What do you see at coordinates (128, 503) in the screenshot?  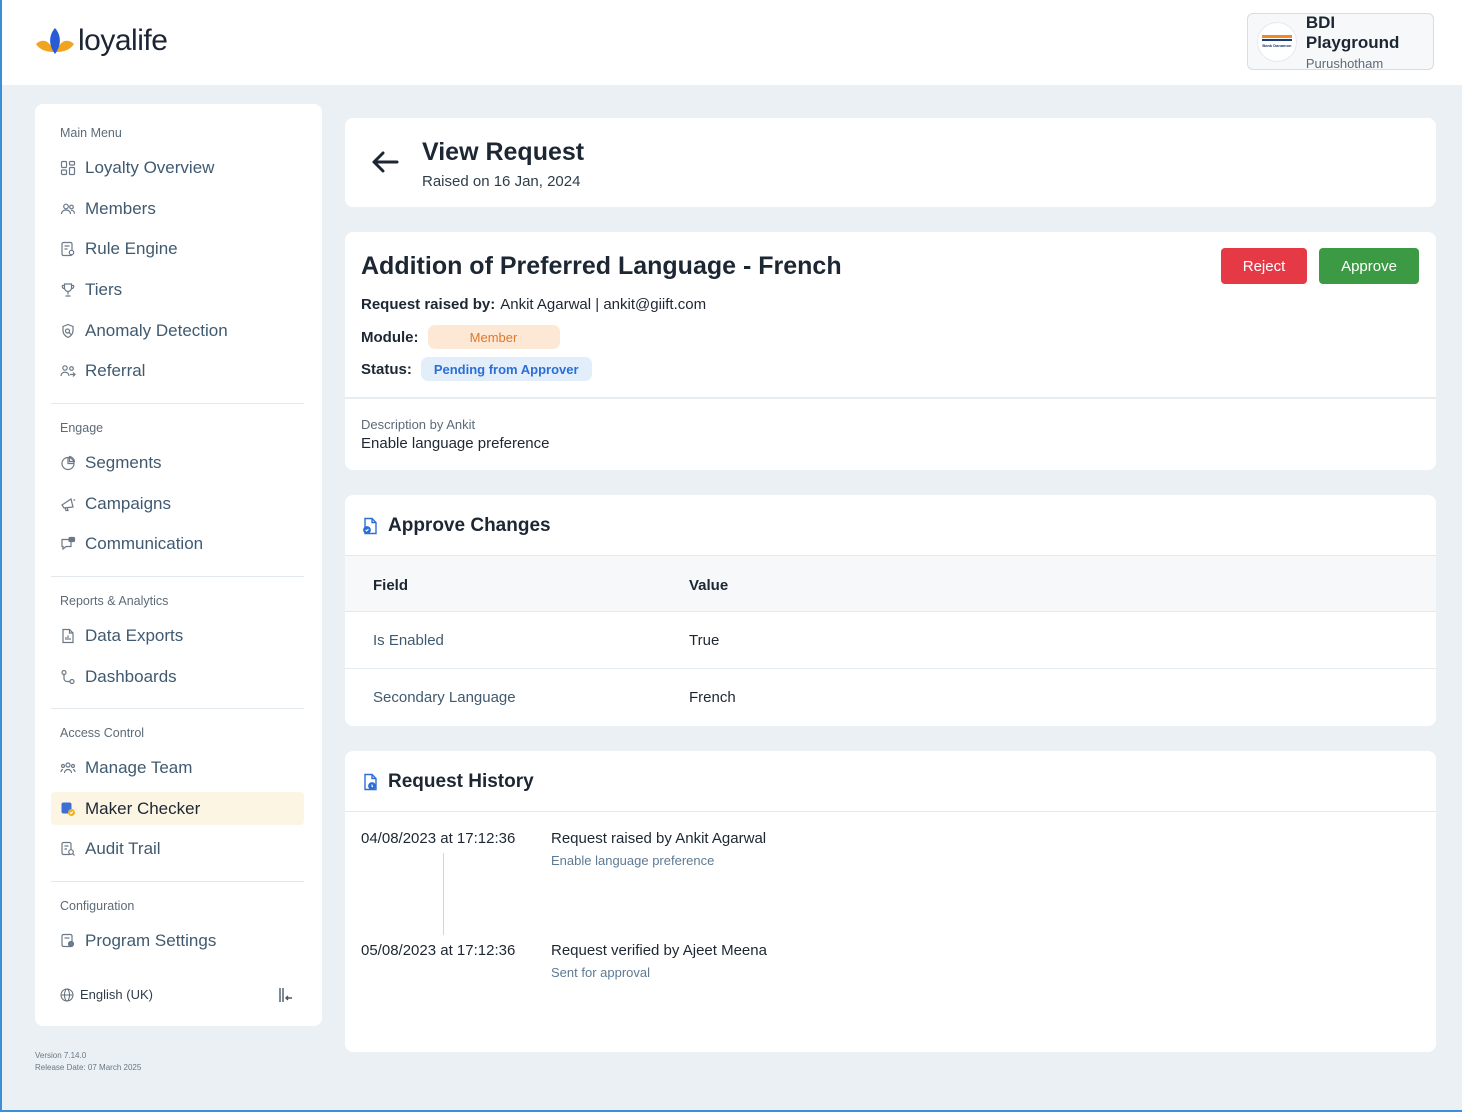 I see `sidebar-item-label: Campaigns` at bounding box center [128, 503].